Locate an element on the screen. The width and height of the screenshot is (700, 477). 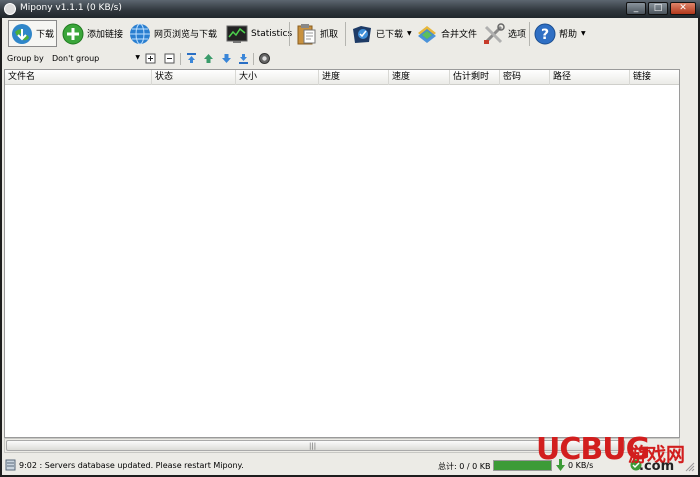
scrollbar-thumb: ||| is located at coordinates (315, 445).